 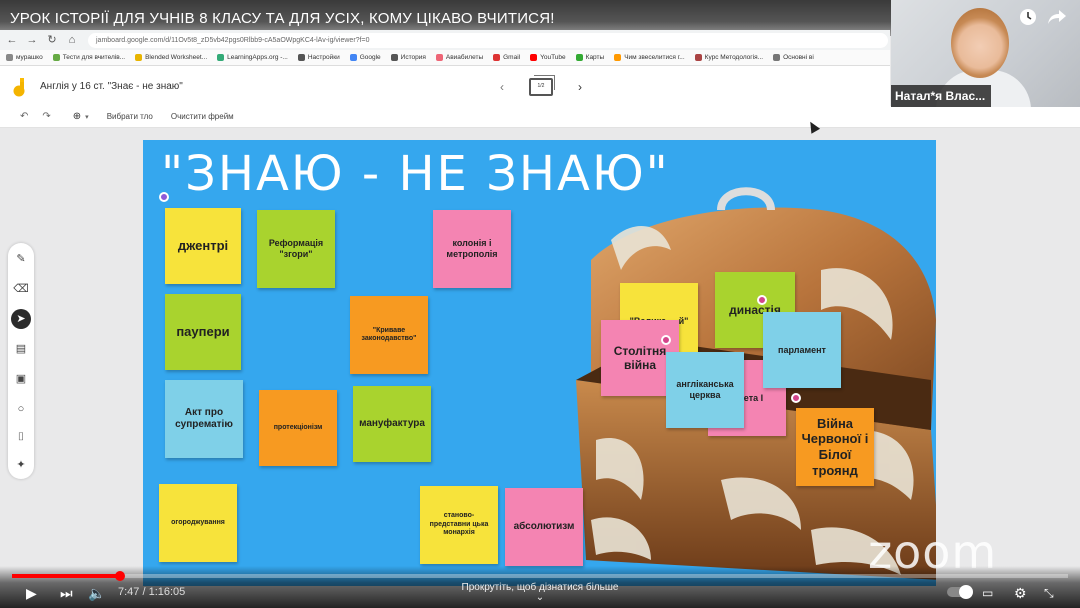 I want to click on bookmark-item: мурашко, so click(x=24, y=57).